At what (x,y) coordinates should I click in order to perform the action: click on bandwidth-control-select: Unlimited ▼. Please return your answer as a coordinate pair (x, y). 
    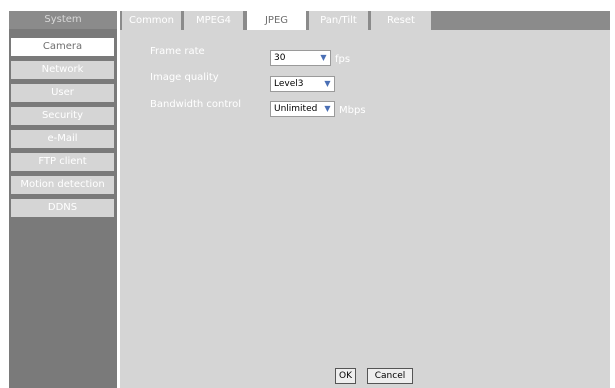
    Looking at the image, I should click on (302, 109).